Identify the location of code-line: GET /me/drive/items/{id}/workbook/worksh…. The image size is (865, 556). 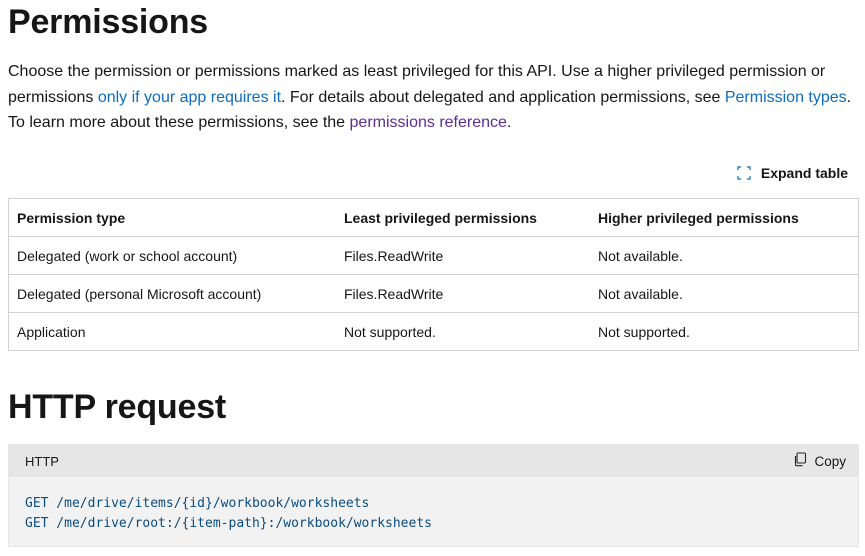
(197, 503).